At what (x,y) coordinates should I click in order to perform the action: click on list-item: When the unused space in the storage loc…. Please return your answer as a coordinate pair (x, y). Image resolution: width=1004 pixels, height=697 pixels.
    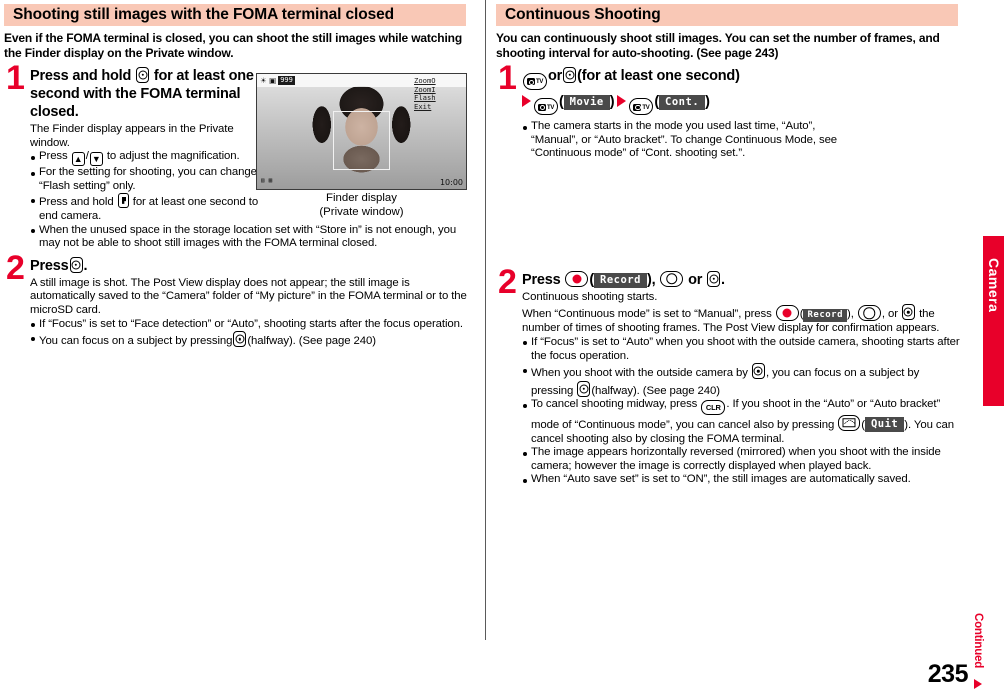
    Looking at the image, I should click on (250, 237).